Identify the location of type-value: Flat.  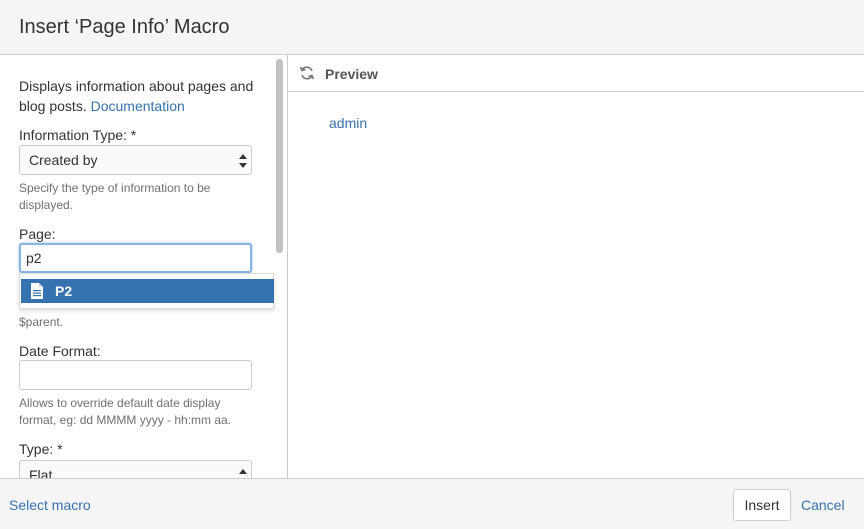
(41, 472).